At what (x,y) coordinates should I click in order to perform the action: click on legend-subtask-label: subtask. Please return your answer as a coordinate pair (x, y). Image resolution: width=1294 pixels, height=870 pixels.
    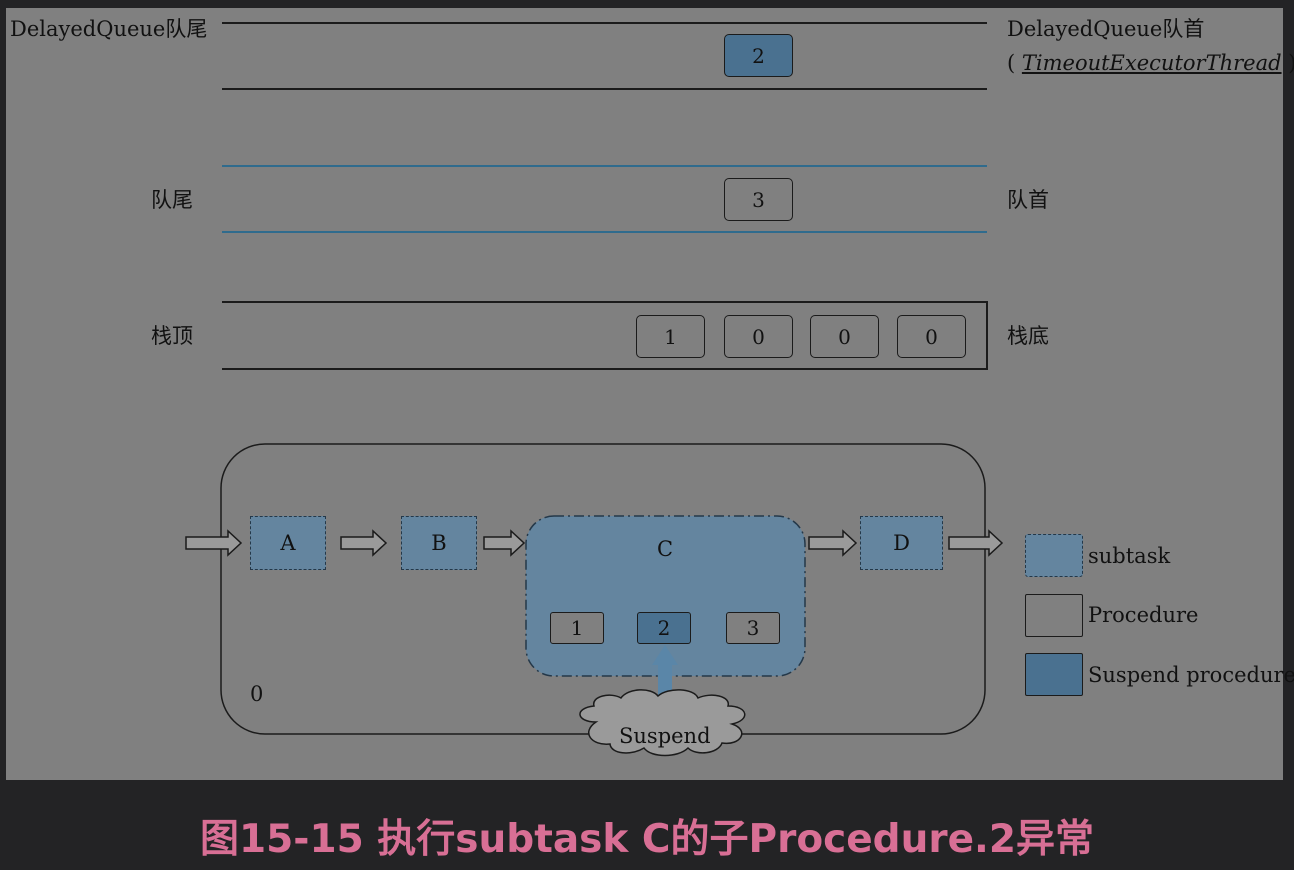
    Looking at the image, I should click on (1129, 556).